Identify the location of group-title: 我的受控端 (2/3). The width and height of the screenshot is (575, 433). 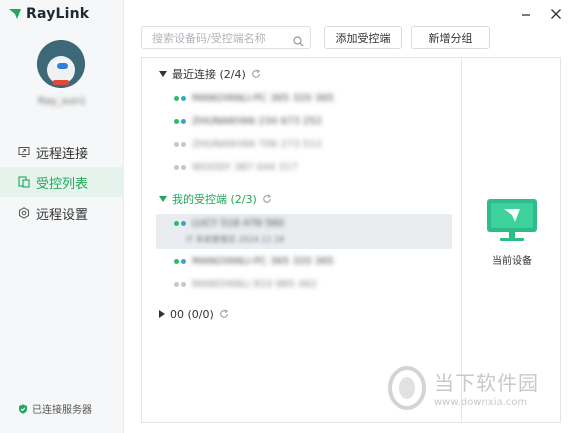
(214, 199).